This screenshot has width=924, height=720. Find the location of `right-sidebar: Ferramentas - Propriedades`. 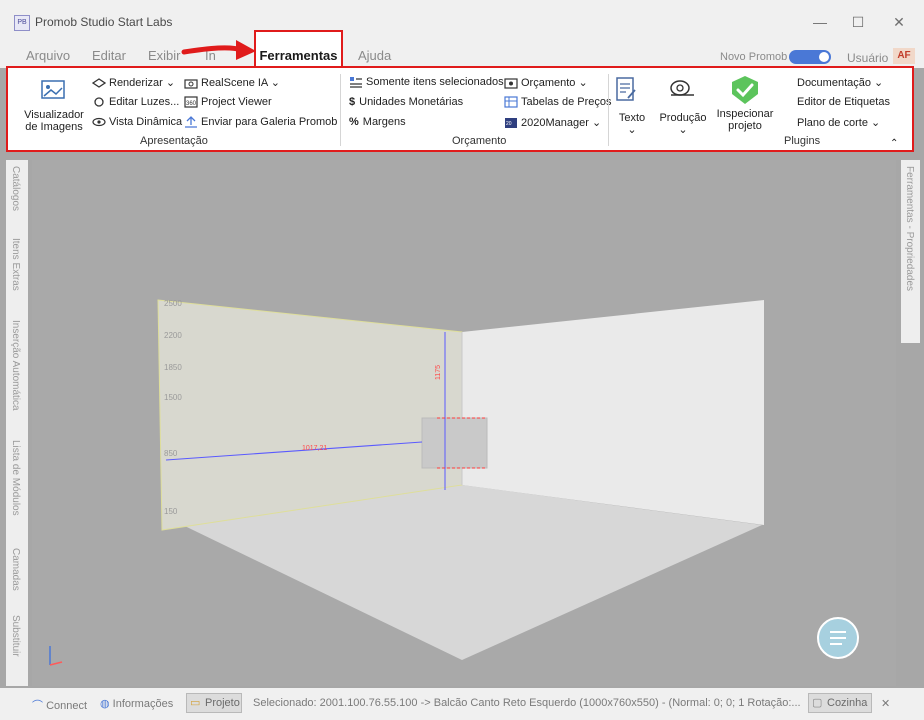

right-sidebar: Ferramentas - Propriedades is located at coordinates (910, 251).